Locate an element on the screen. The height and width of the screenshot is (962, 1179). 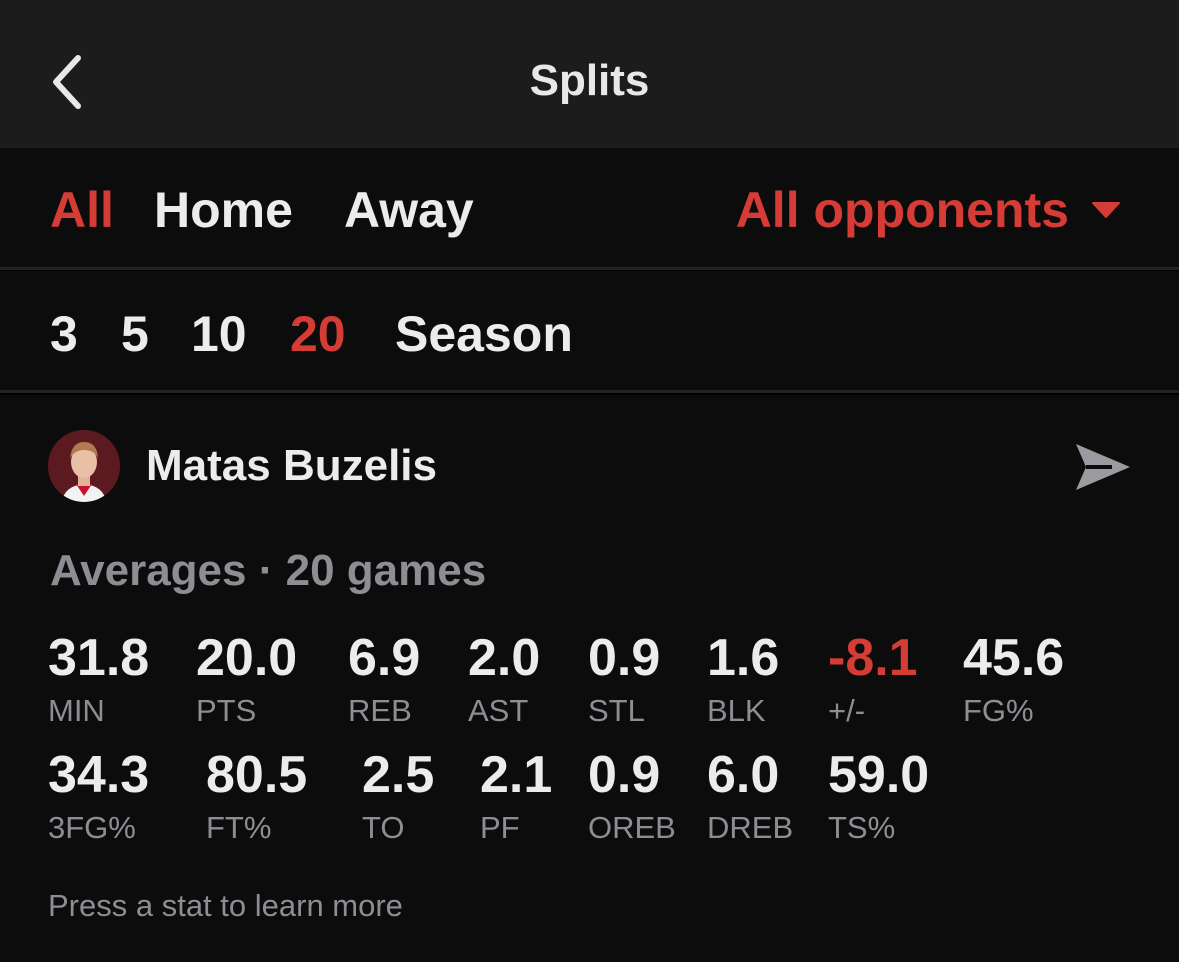
stat-label: PTS is located at coordinates (226, 710).